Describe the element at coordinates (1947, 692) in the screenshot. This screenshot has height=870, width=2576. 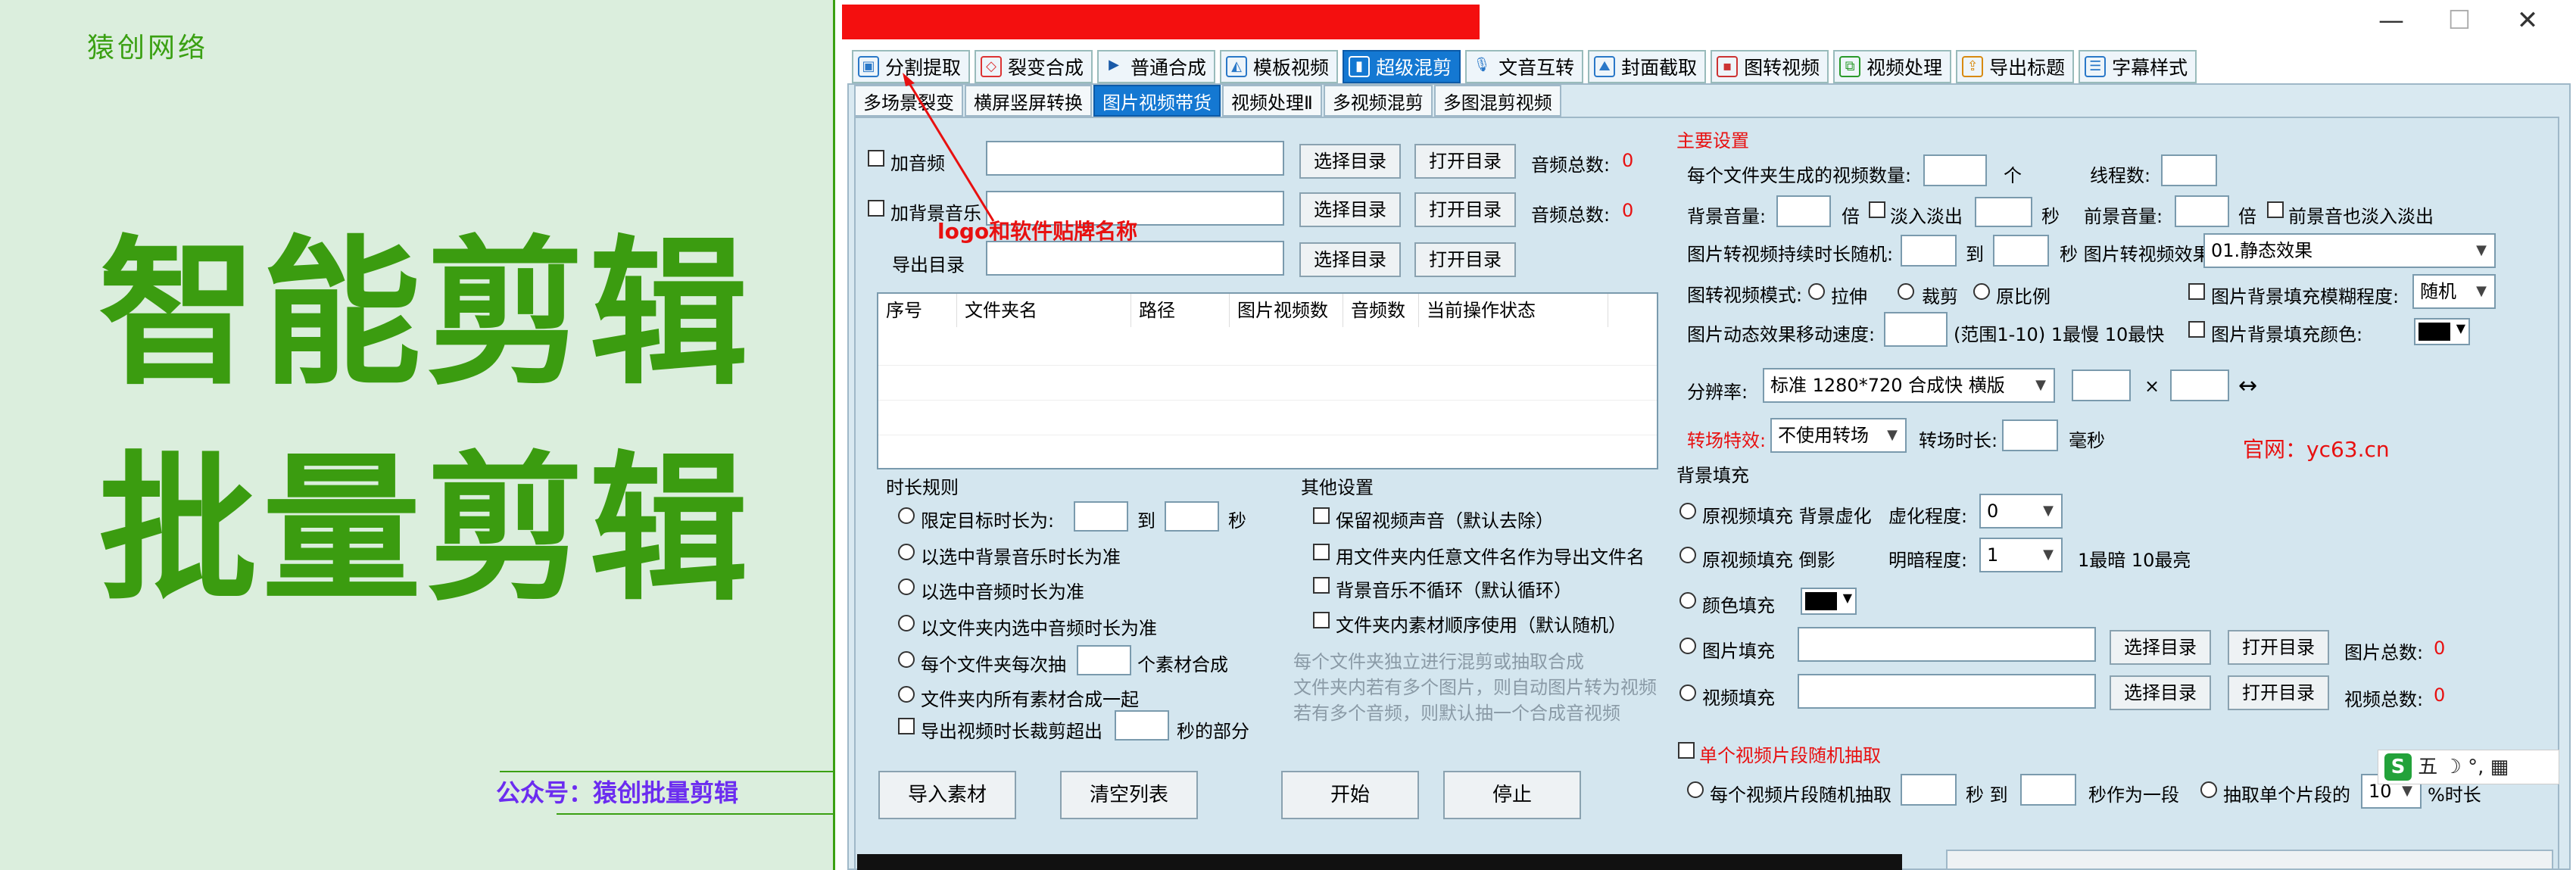
I see `video-fill-path-input` at that location.